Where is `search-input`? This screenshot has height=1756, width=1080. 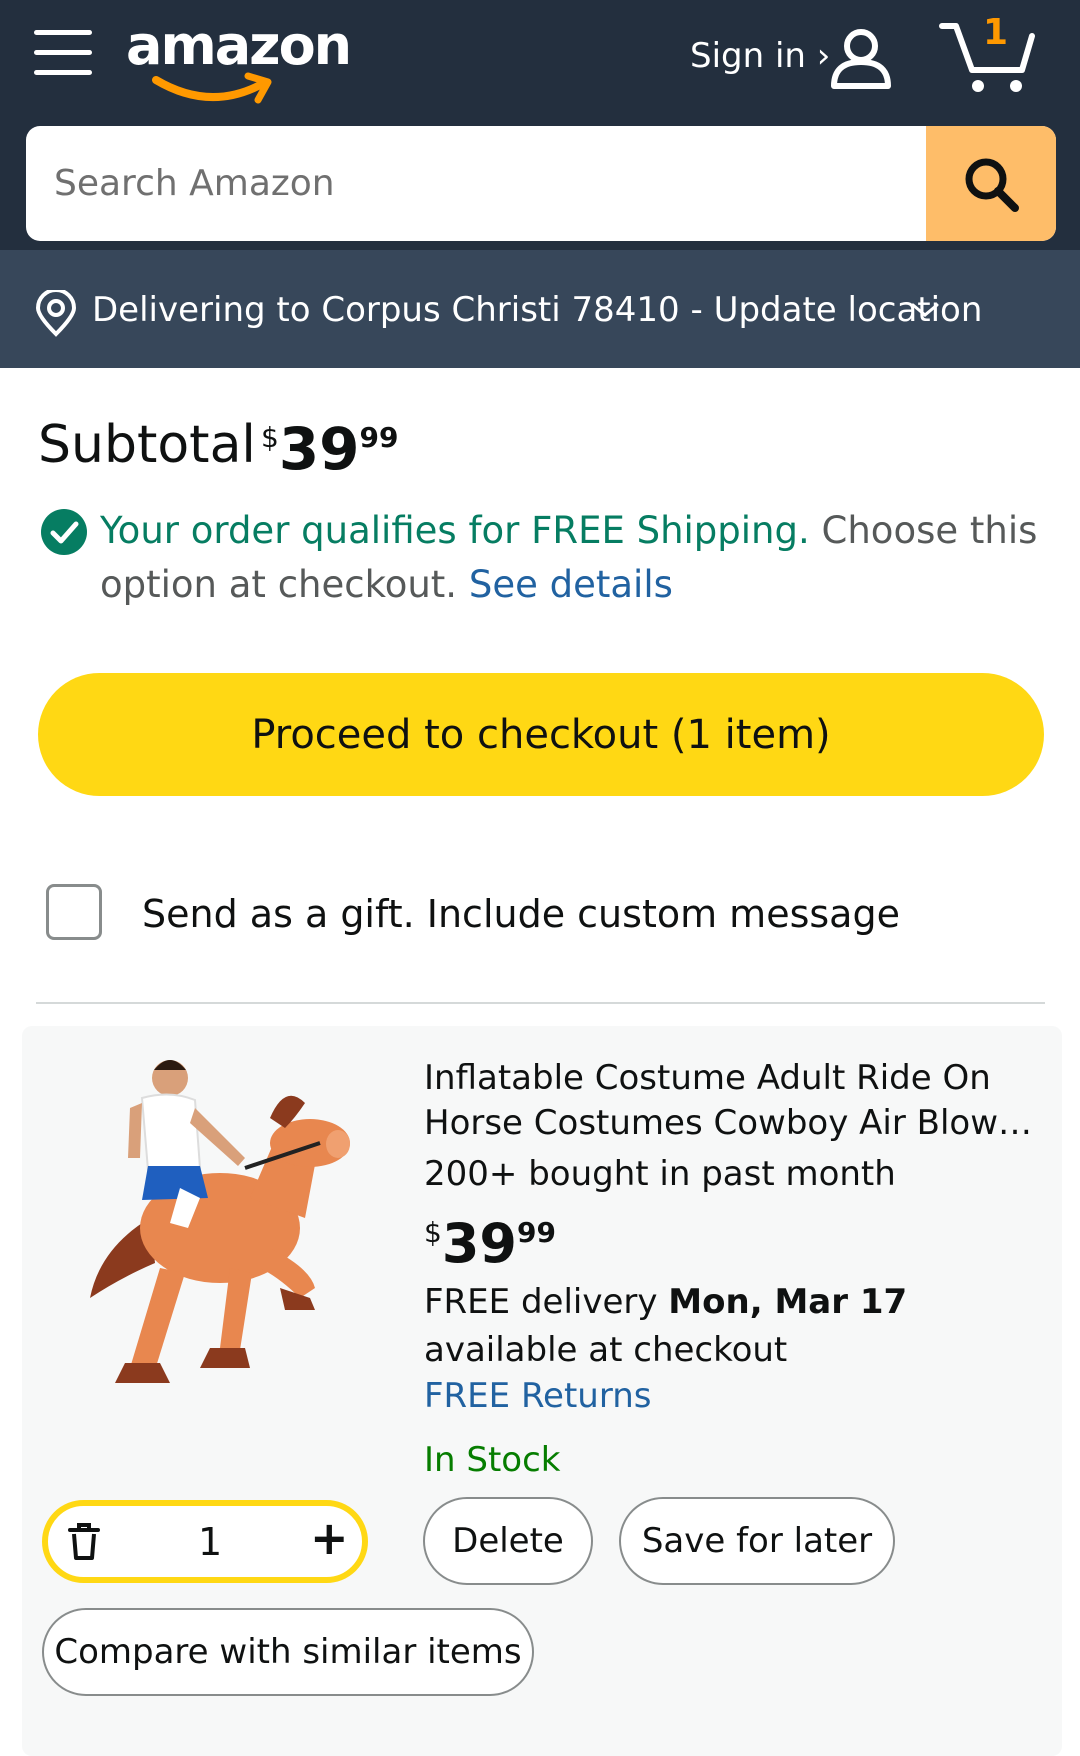
search-input is located at coordinates (476, 183).